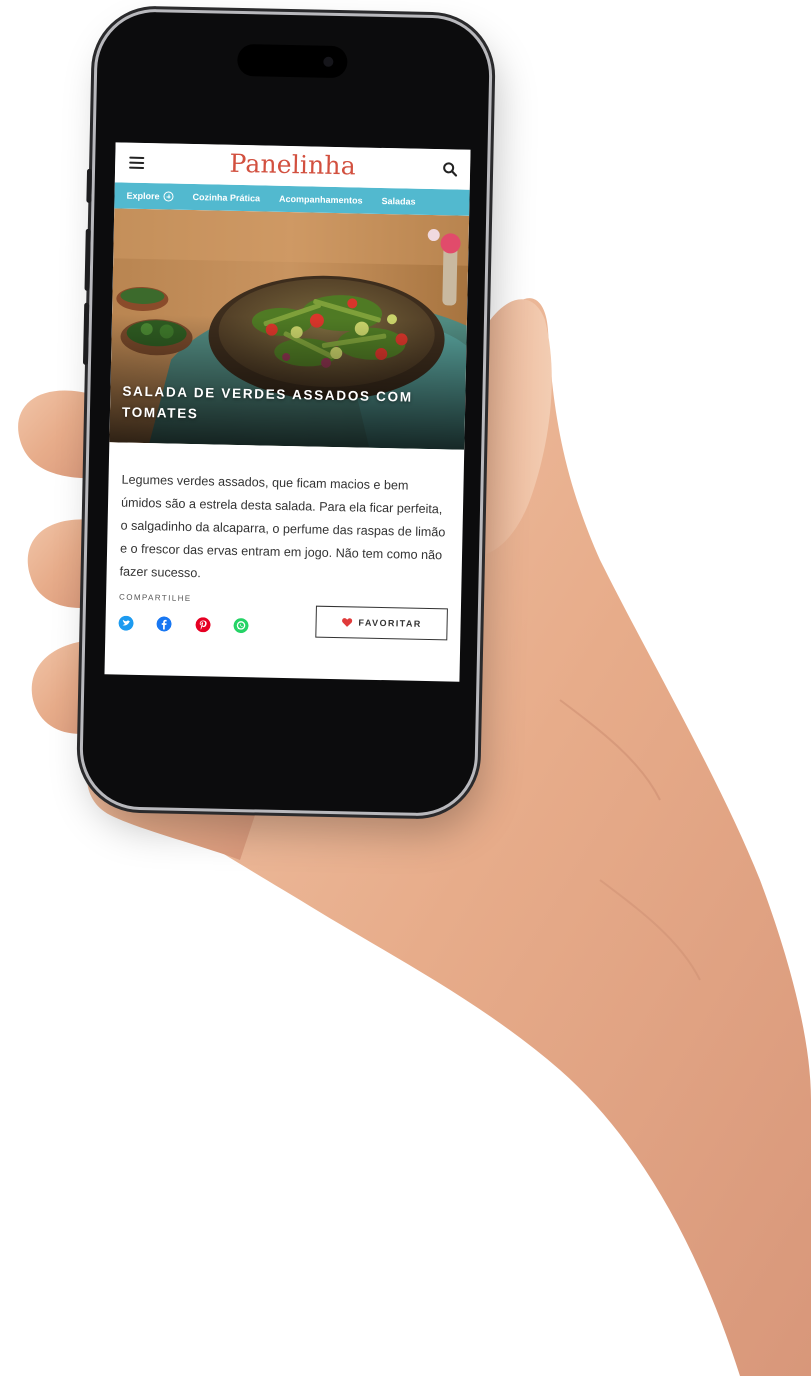 The width and height of the screenshot is (811, 1376). What do you see at coordinates (289, 329) in the screenshot?
I see `recipe-hero: SALADA DE VERDES ASSADOS COM TOMATES` at bounding box center [289, 329].